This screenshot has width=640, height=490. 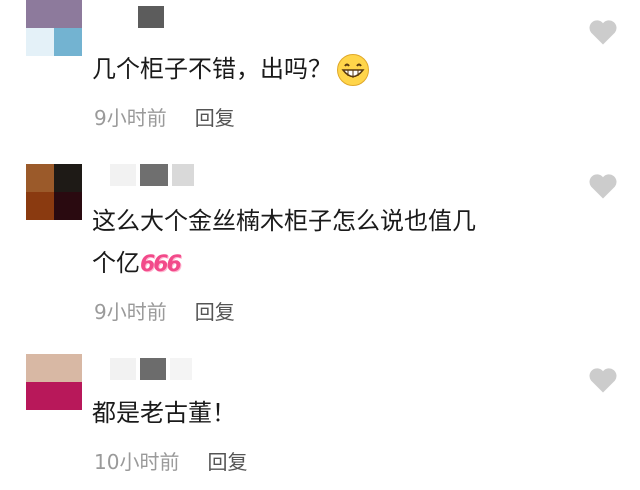 What do you see at coordinates (161, 264) in the screenshot?
I see `666-sticker: 666` at bounding box center [161, 264].